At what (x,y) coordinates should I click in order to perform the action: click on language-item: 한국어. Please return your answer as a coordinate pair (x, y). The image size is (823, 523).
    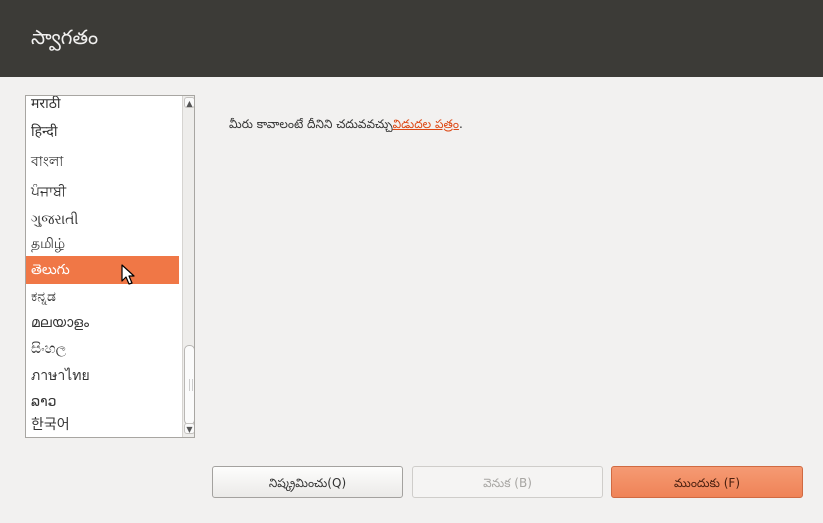
    Looking at the image, I should click on (102, 425).